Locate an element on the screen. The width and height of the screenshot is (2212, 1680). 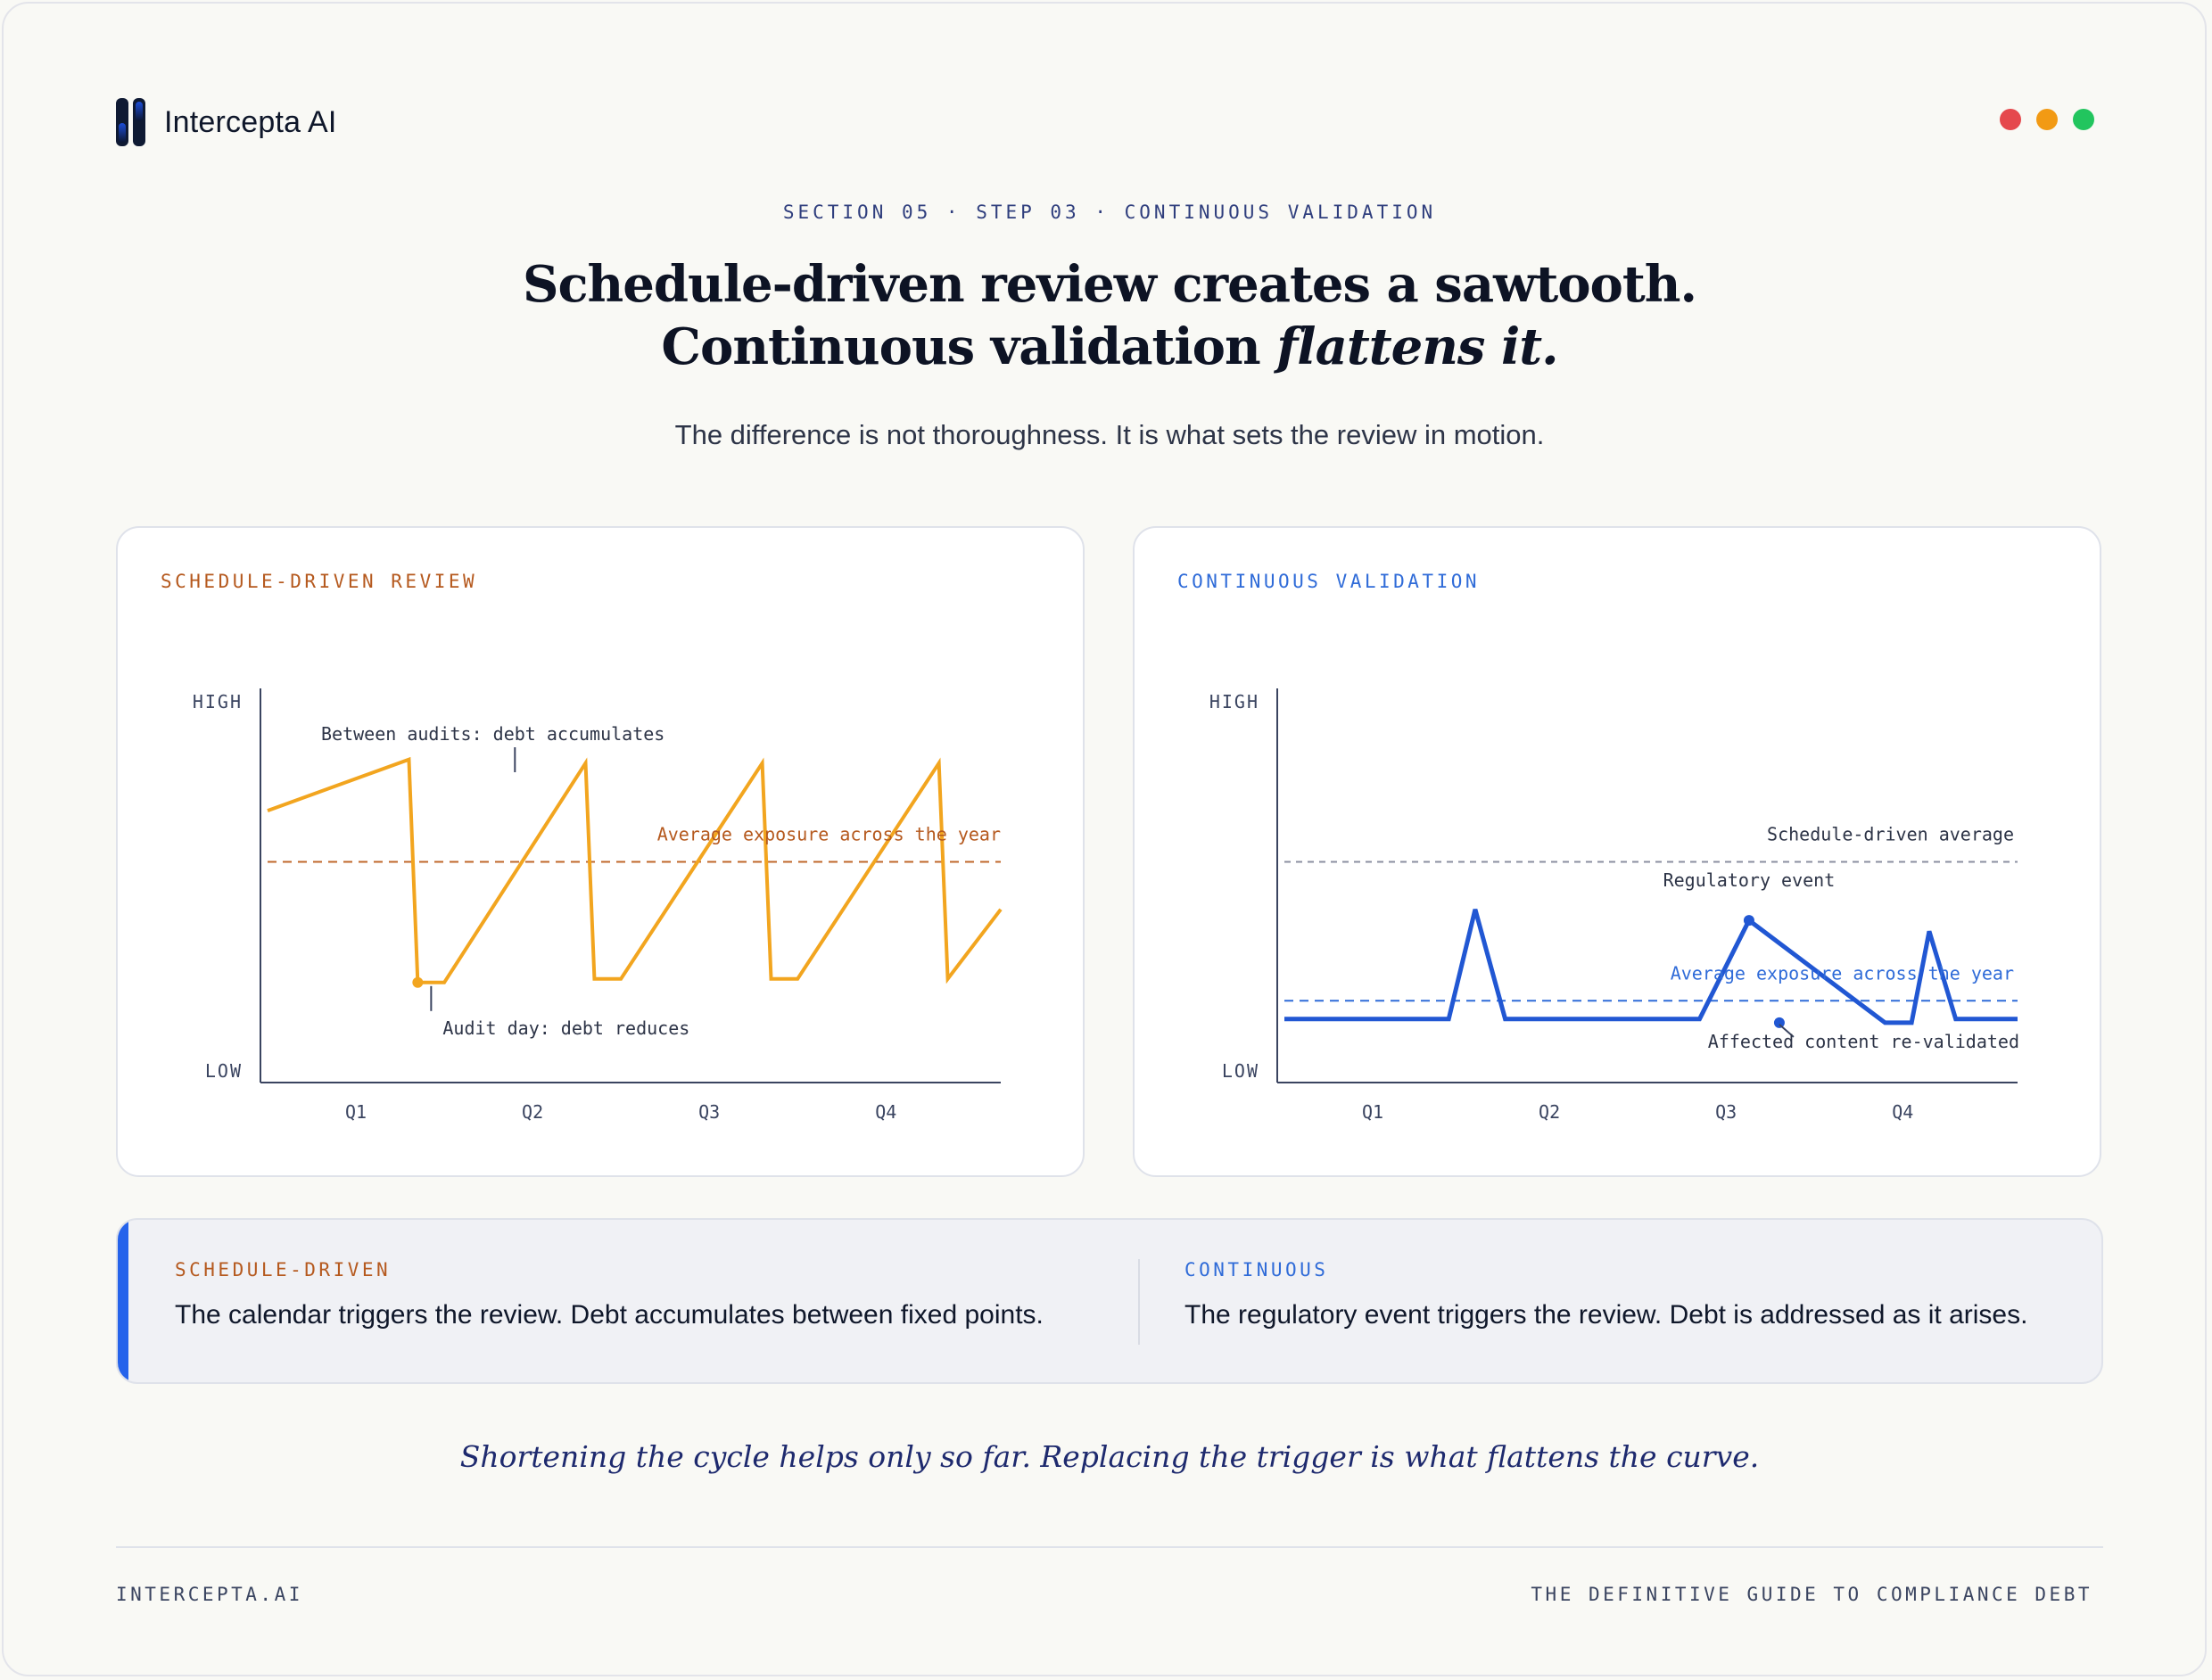
comparison-label: CONTINUOUS is located at coordinates (1256, 1270).